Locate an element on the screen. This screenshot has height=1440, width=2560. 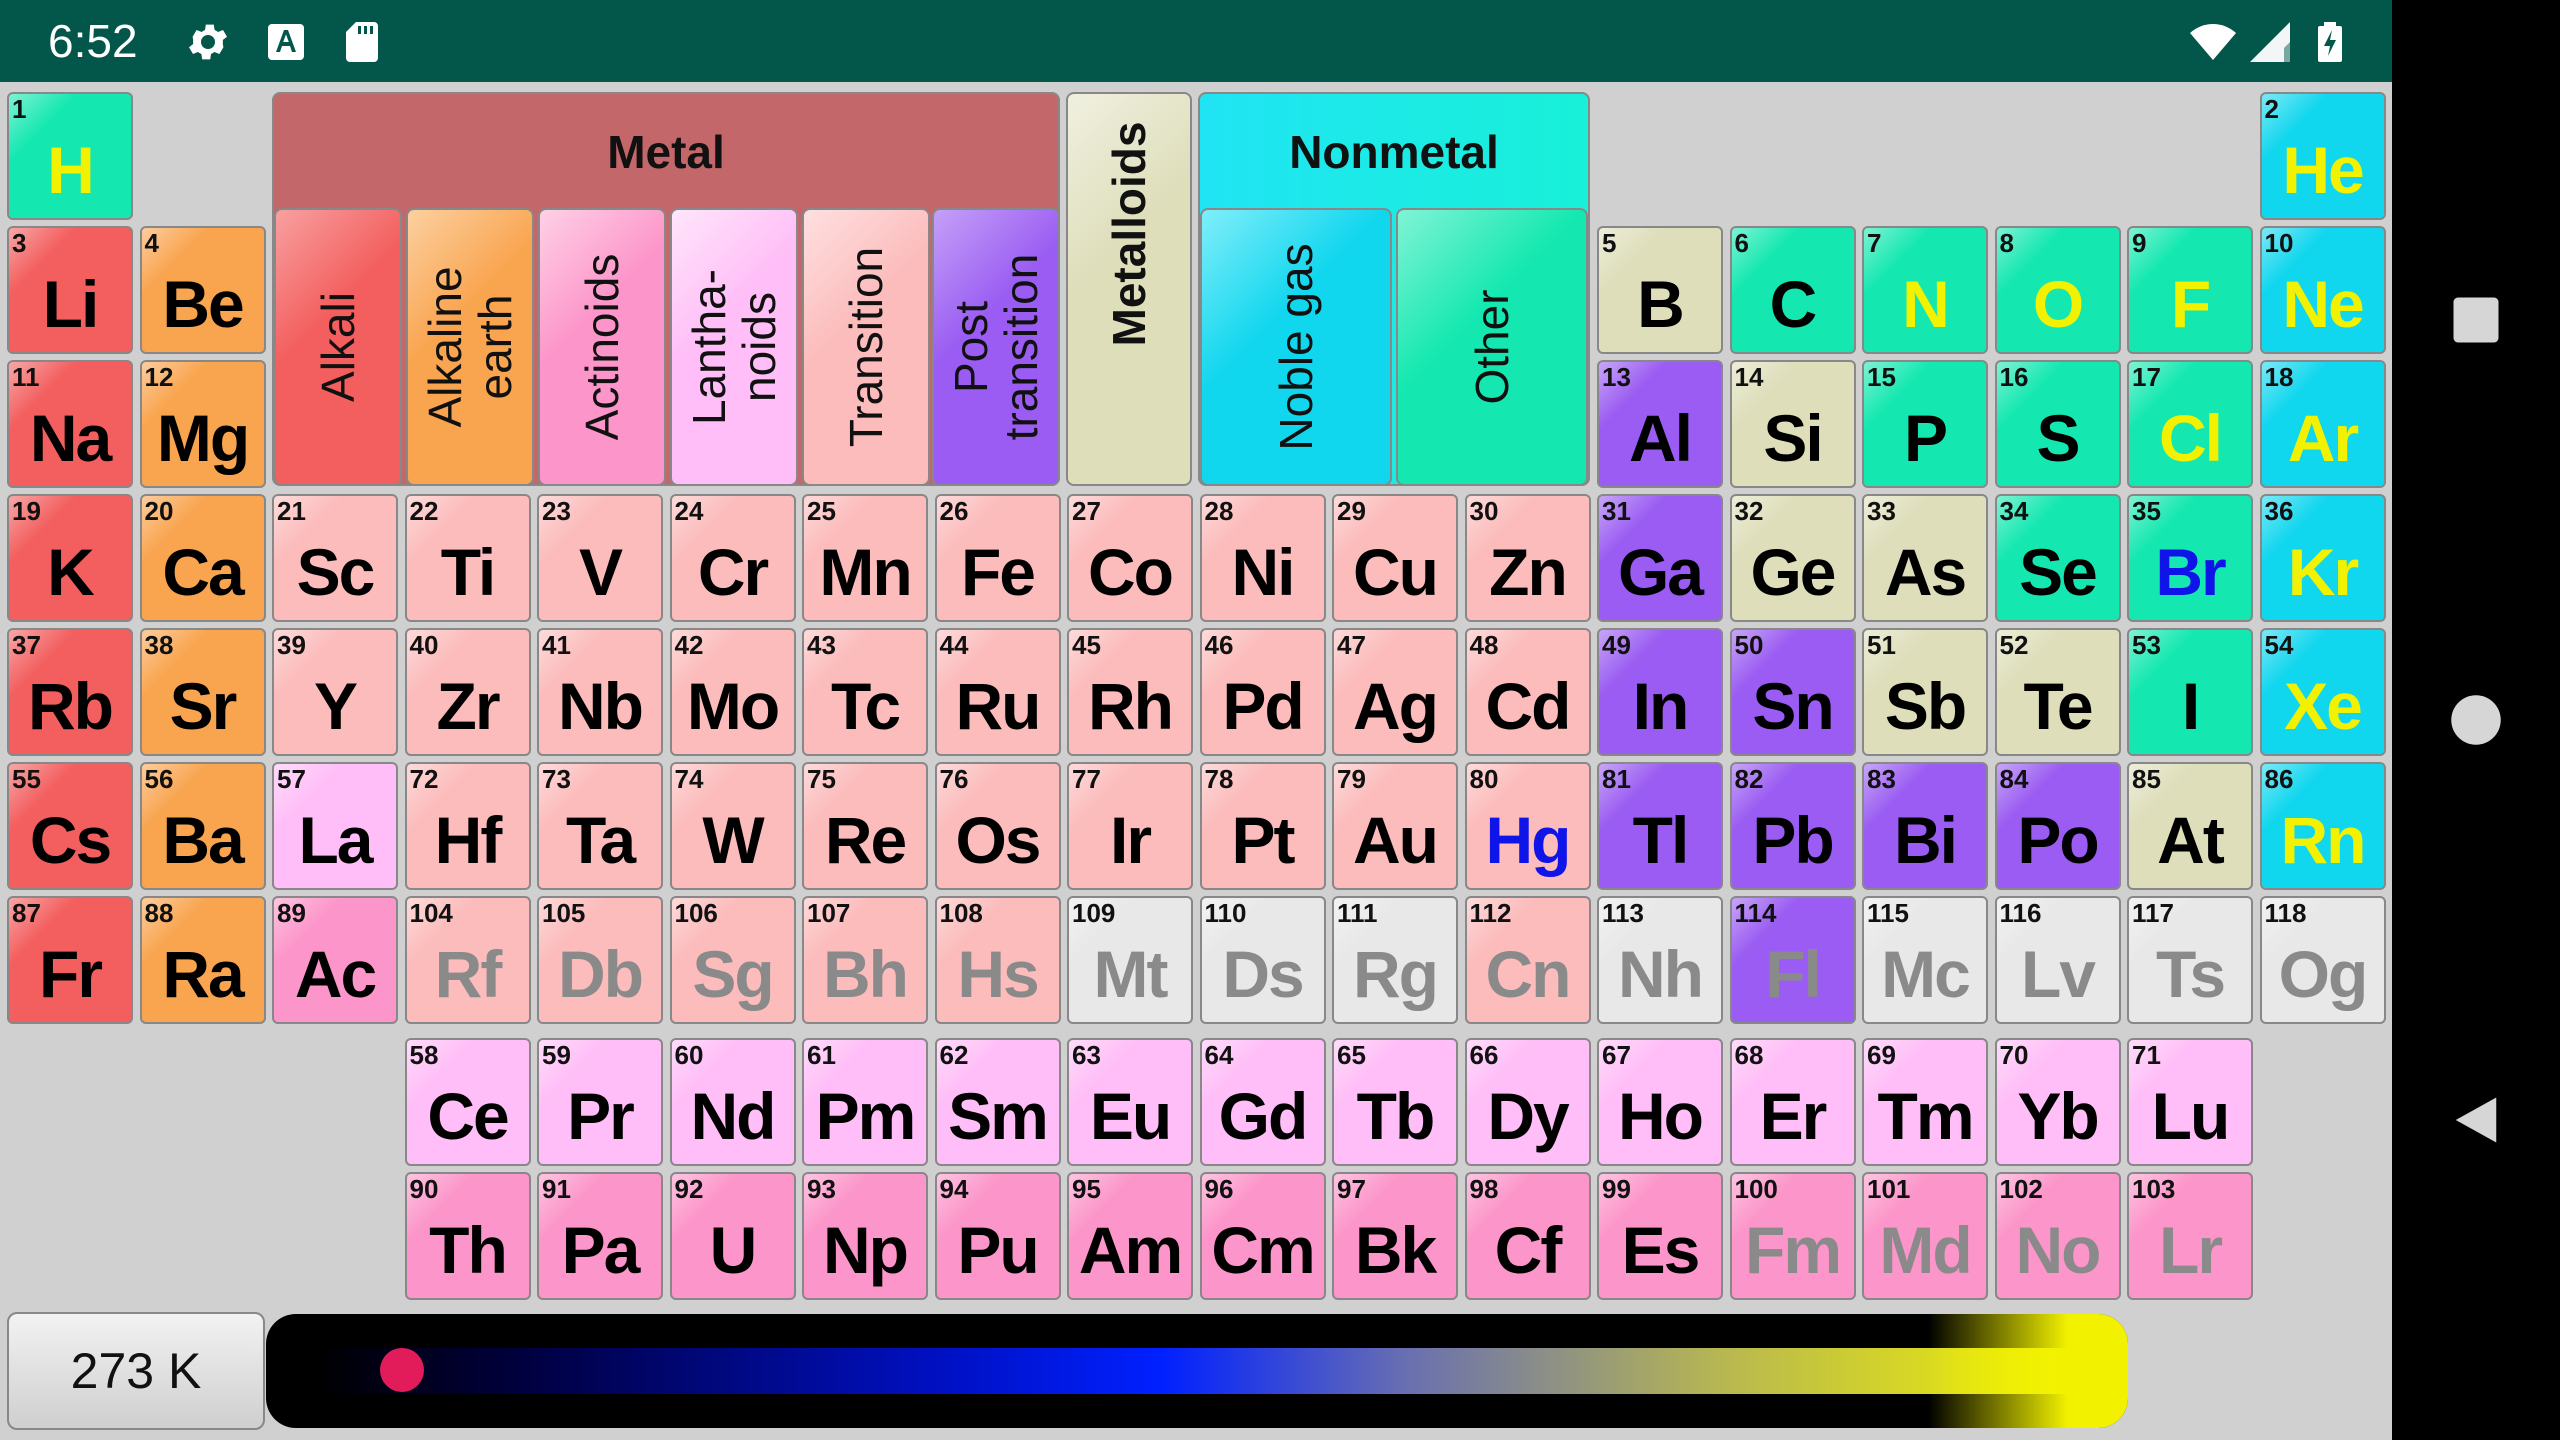
element-cell: 117 Ts is located at coordinates (2190, 960).